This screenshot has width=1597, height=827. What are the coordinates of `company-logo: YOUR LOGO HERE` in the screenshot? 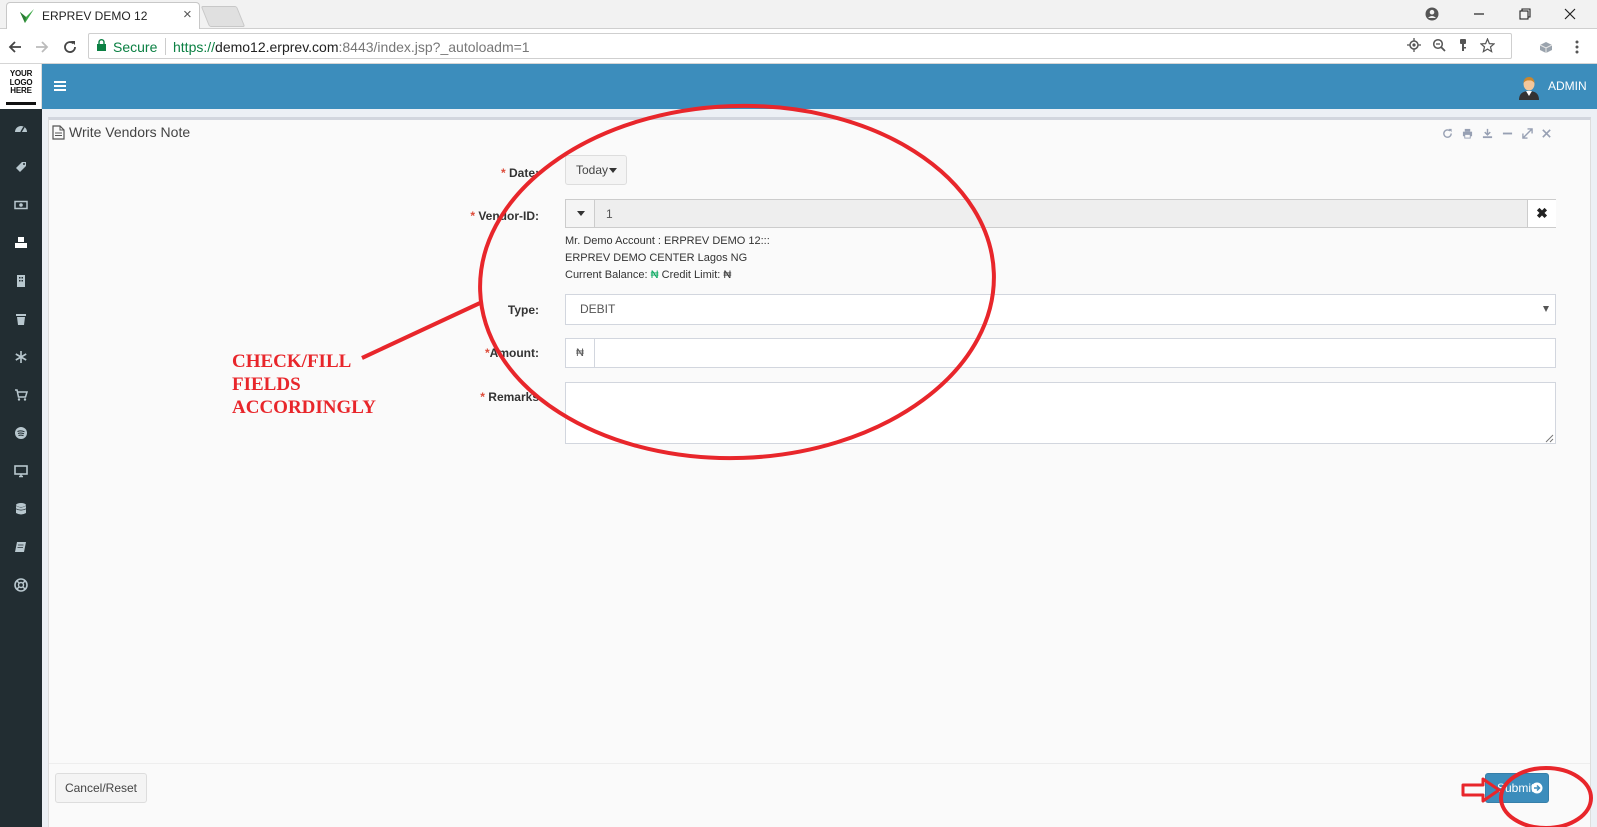 It's located at (21, 86).